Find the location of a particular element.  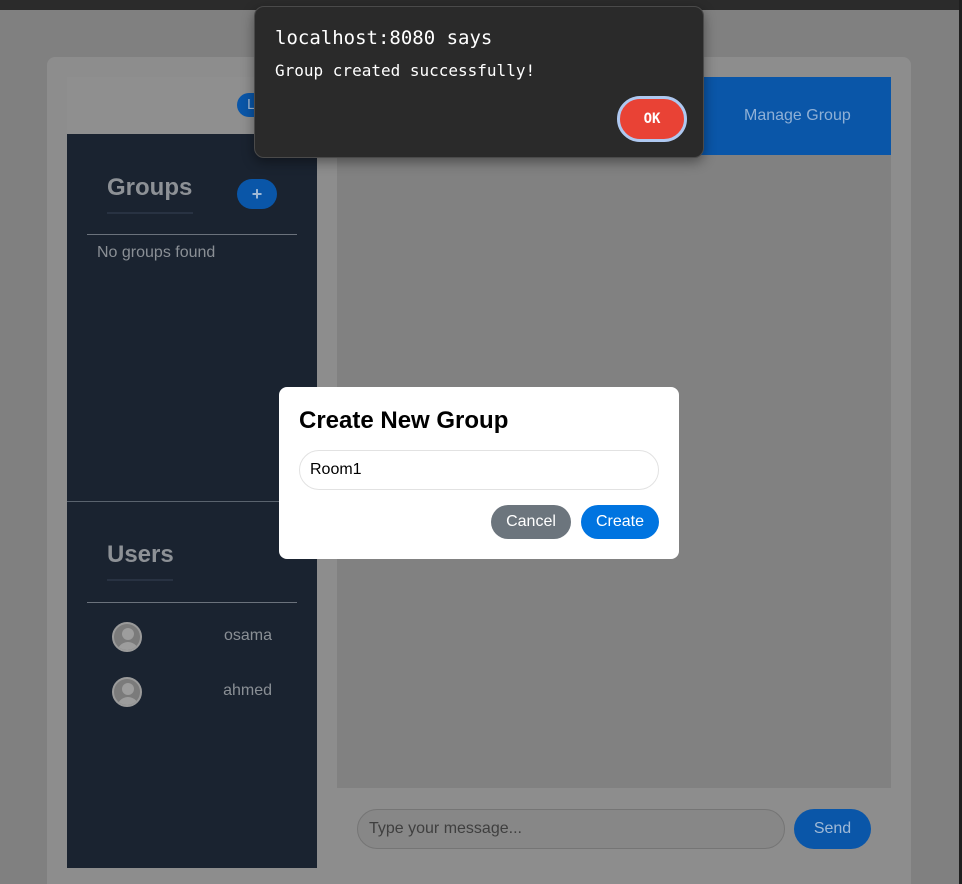

create-group-modal: Create New Group Cancel Create is located at coordinates (479, 473).